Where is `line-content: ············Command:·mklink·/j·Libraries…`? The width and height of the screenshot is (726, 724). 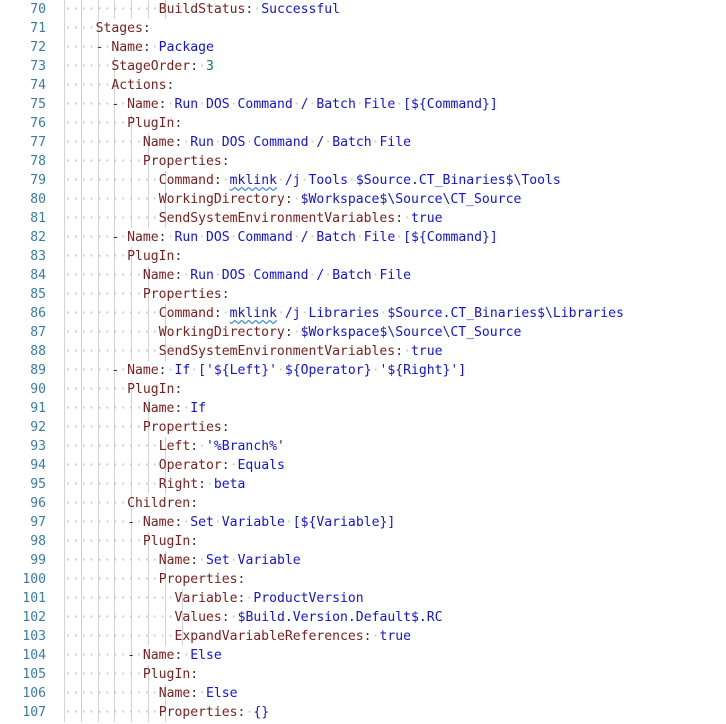
line-content: ············Command:·mklink·/j·Libraries… is located at coordinates (344, 313).